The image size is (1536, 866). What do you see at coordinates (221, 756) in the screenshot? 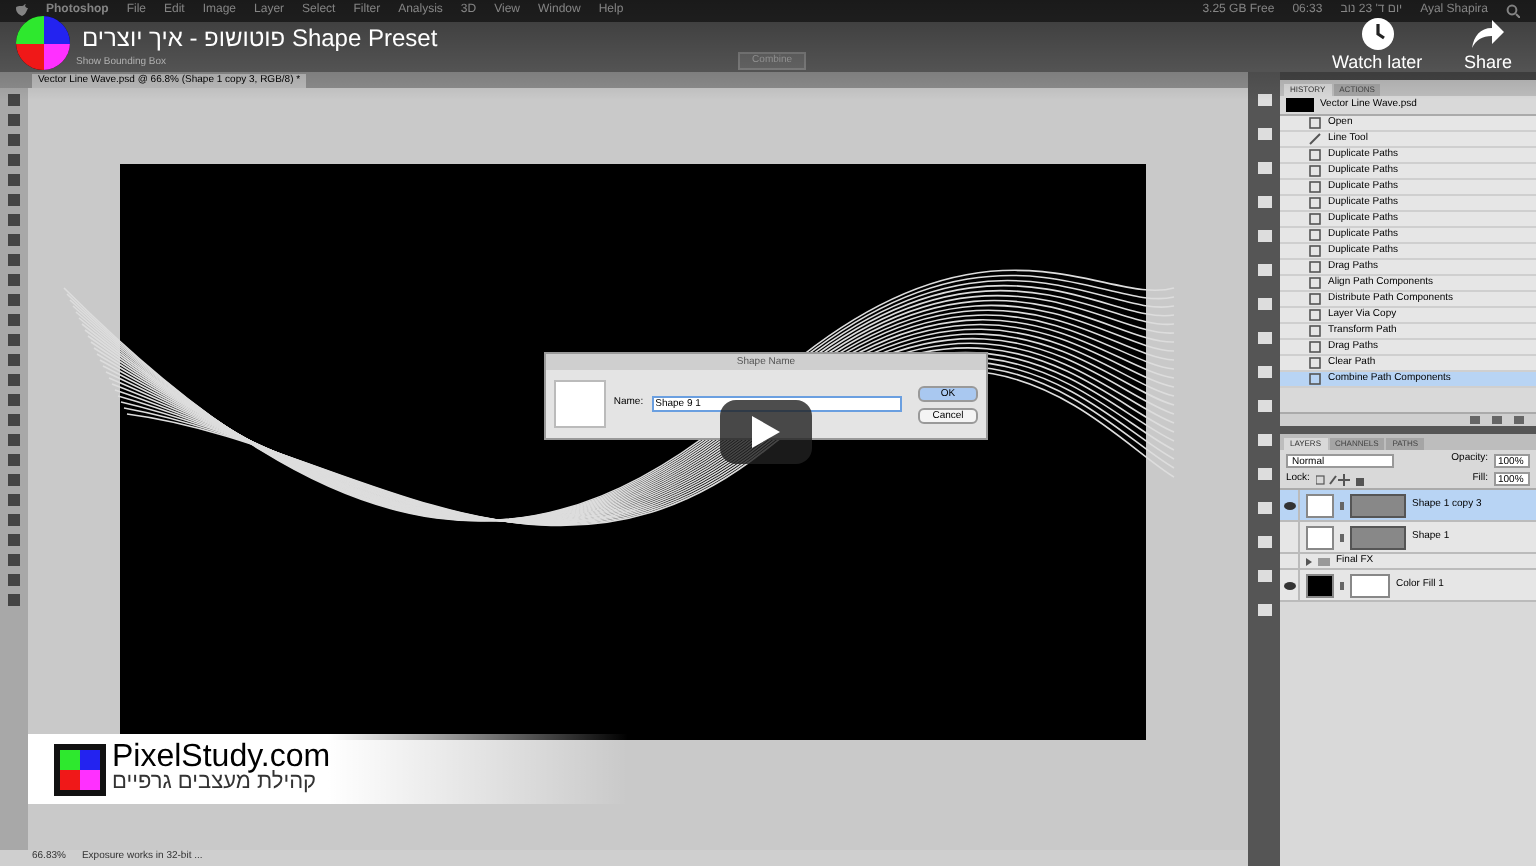
I see `logo-name: PixelStudy.com` at bounding box center [221, 756].